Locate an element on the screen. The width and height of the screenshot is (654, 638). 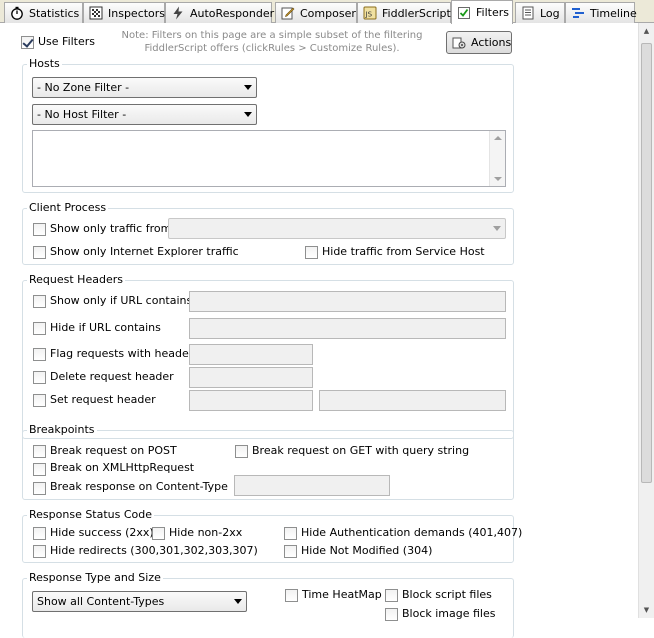
block-script-checkbox is located at coordinates (391, 595).